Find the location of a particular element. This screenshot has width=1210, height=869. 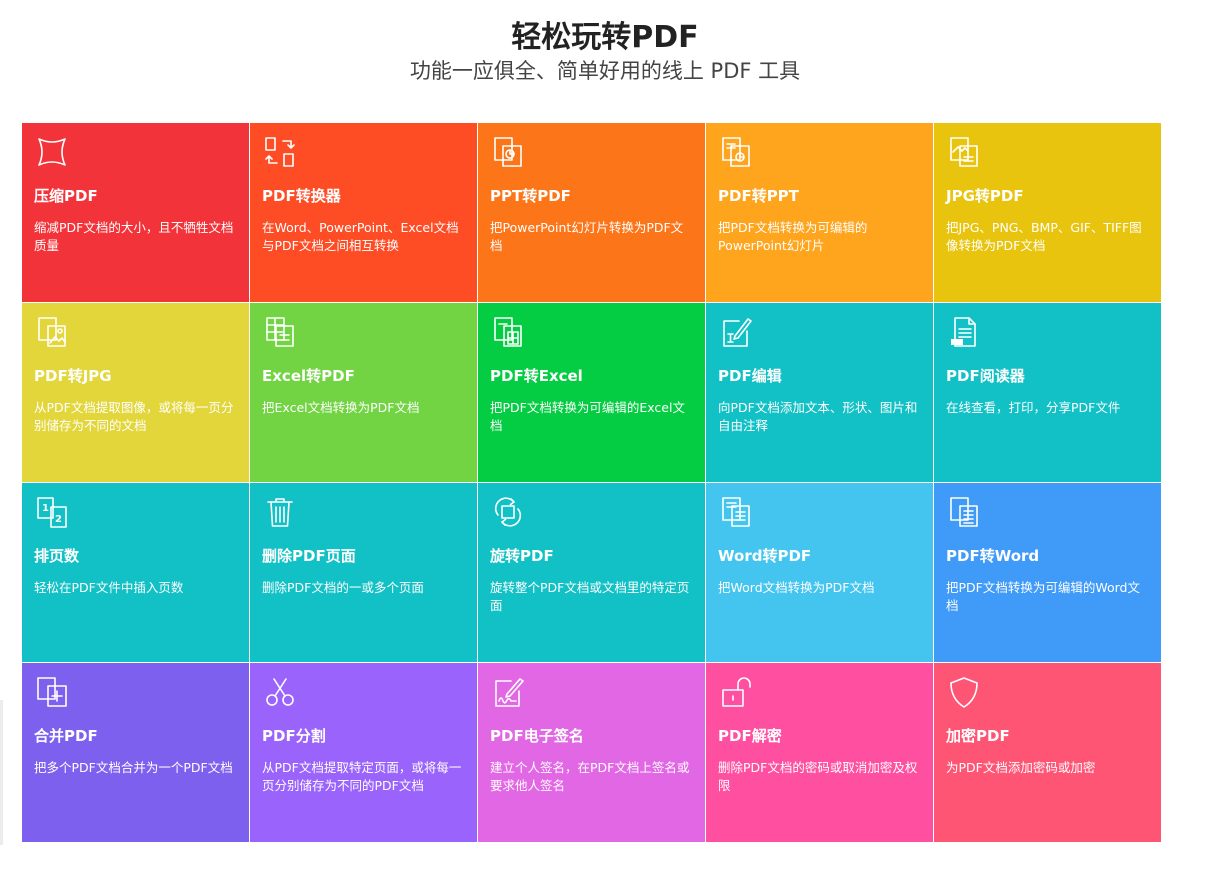

tool-title: PDF阅读器 is located at coordinates (985, 376).